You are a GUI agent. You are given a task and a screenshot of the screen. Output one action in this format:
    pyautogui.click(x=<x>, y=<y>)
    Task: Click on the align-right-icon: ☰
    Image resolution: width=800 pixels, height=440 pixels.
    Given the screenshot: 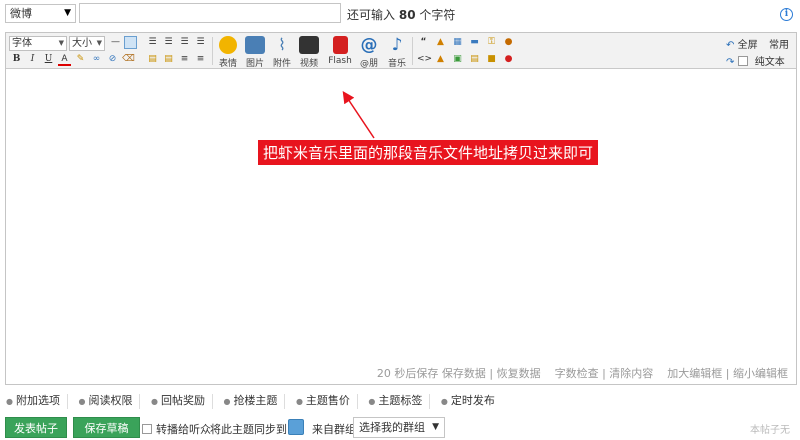 What is the action you would take?
    pyautogui.click(x=184, y=42)
    